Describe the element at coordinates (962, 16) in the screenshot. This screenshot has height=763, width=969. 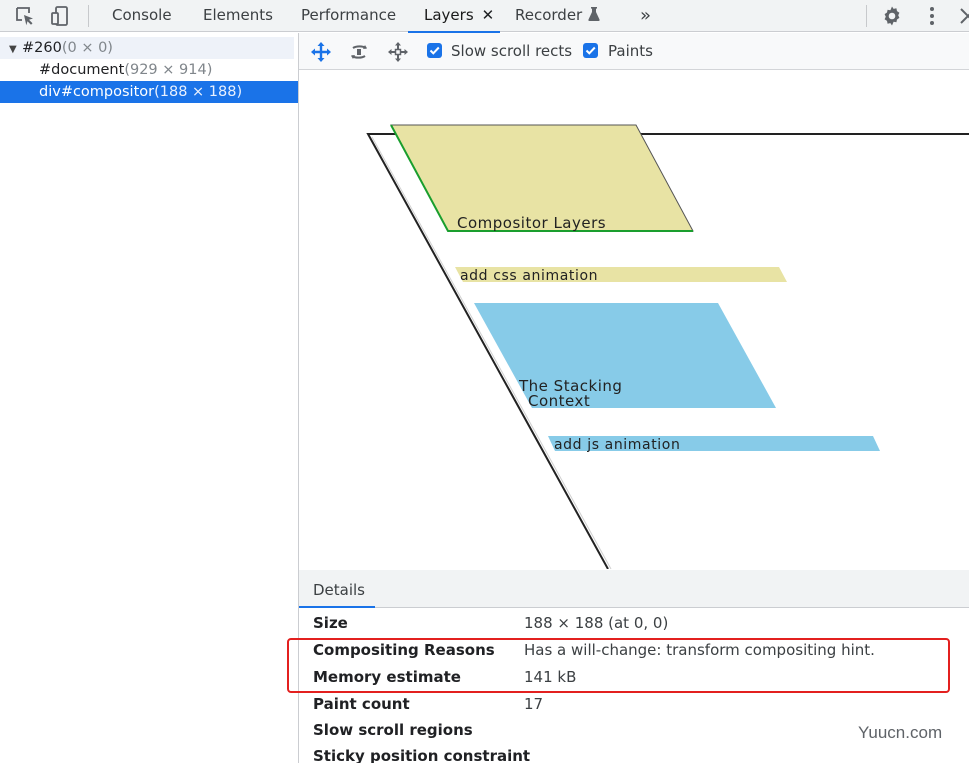
I see `close-devtools-icon` at that location.